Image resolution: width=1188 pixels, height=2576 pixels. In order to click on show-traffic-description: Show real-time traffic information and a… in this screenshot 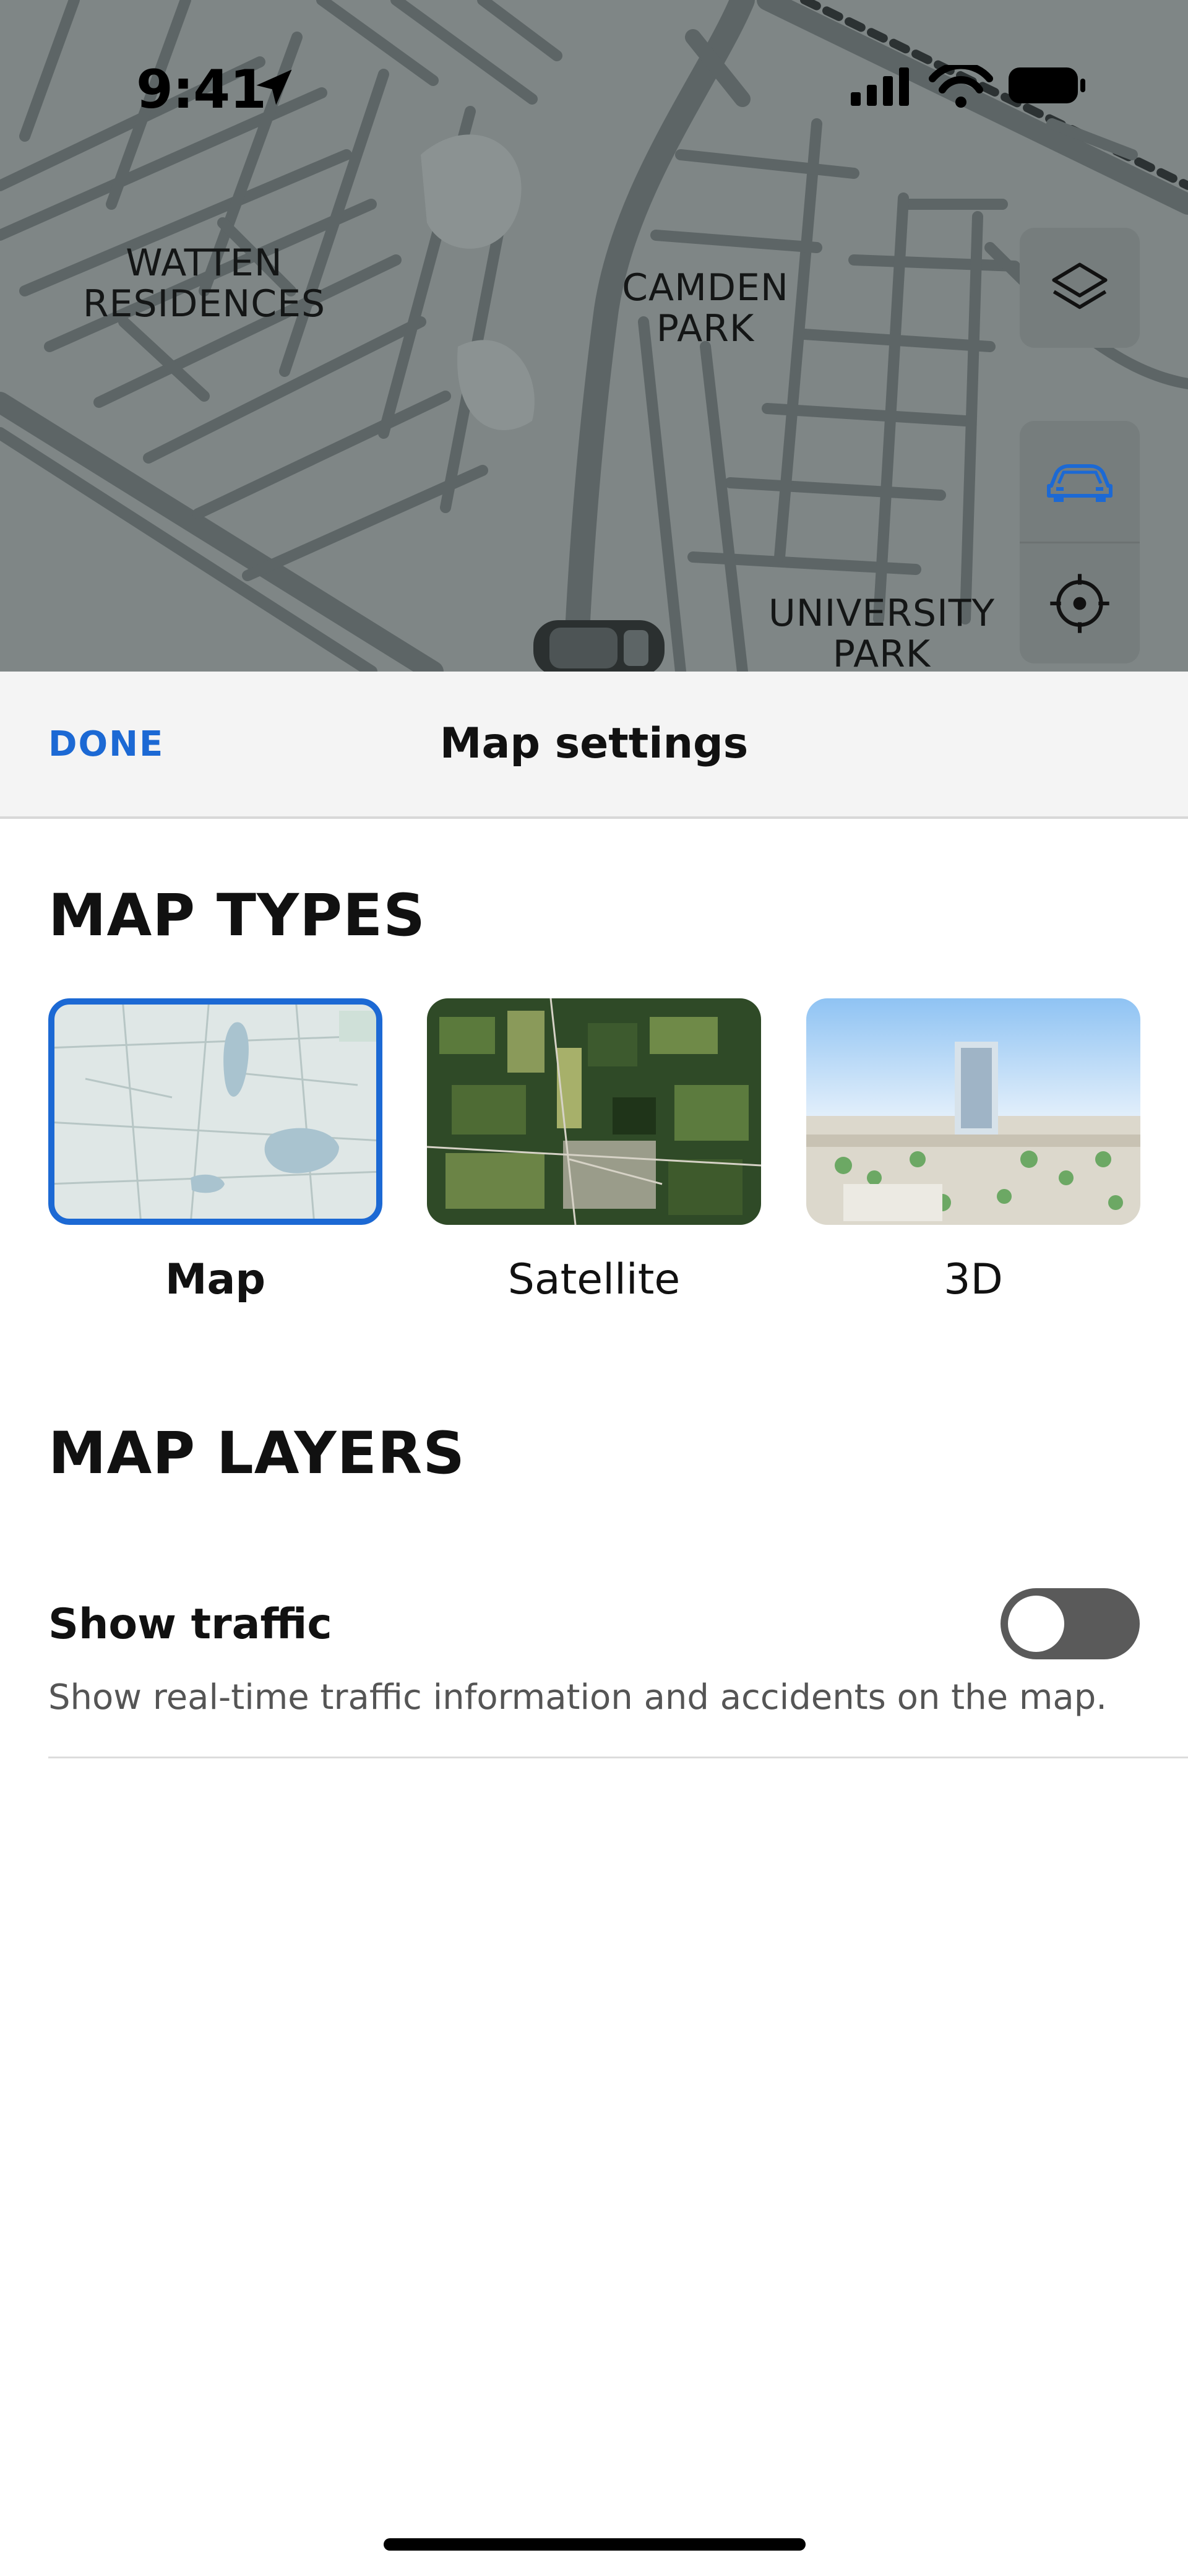, I will do `click(578, 1697)`.